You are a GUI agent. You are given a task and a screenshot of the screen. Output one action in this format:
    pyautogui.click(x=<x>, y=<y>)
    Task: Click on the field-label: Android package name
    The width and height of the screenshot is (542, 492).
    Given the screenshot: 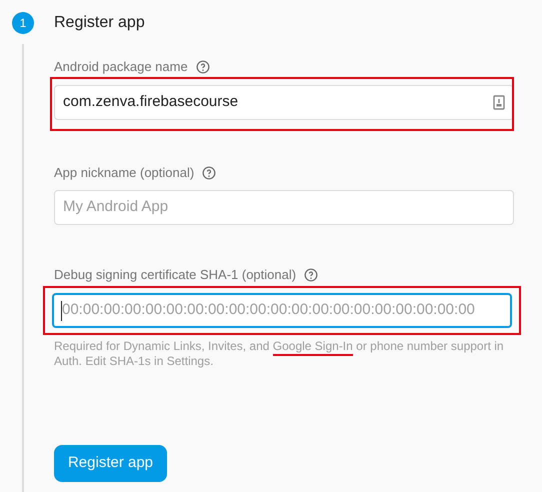 What is the action you would take?
    pyautogui.click(x=121, y=67)
    